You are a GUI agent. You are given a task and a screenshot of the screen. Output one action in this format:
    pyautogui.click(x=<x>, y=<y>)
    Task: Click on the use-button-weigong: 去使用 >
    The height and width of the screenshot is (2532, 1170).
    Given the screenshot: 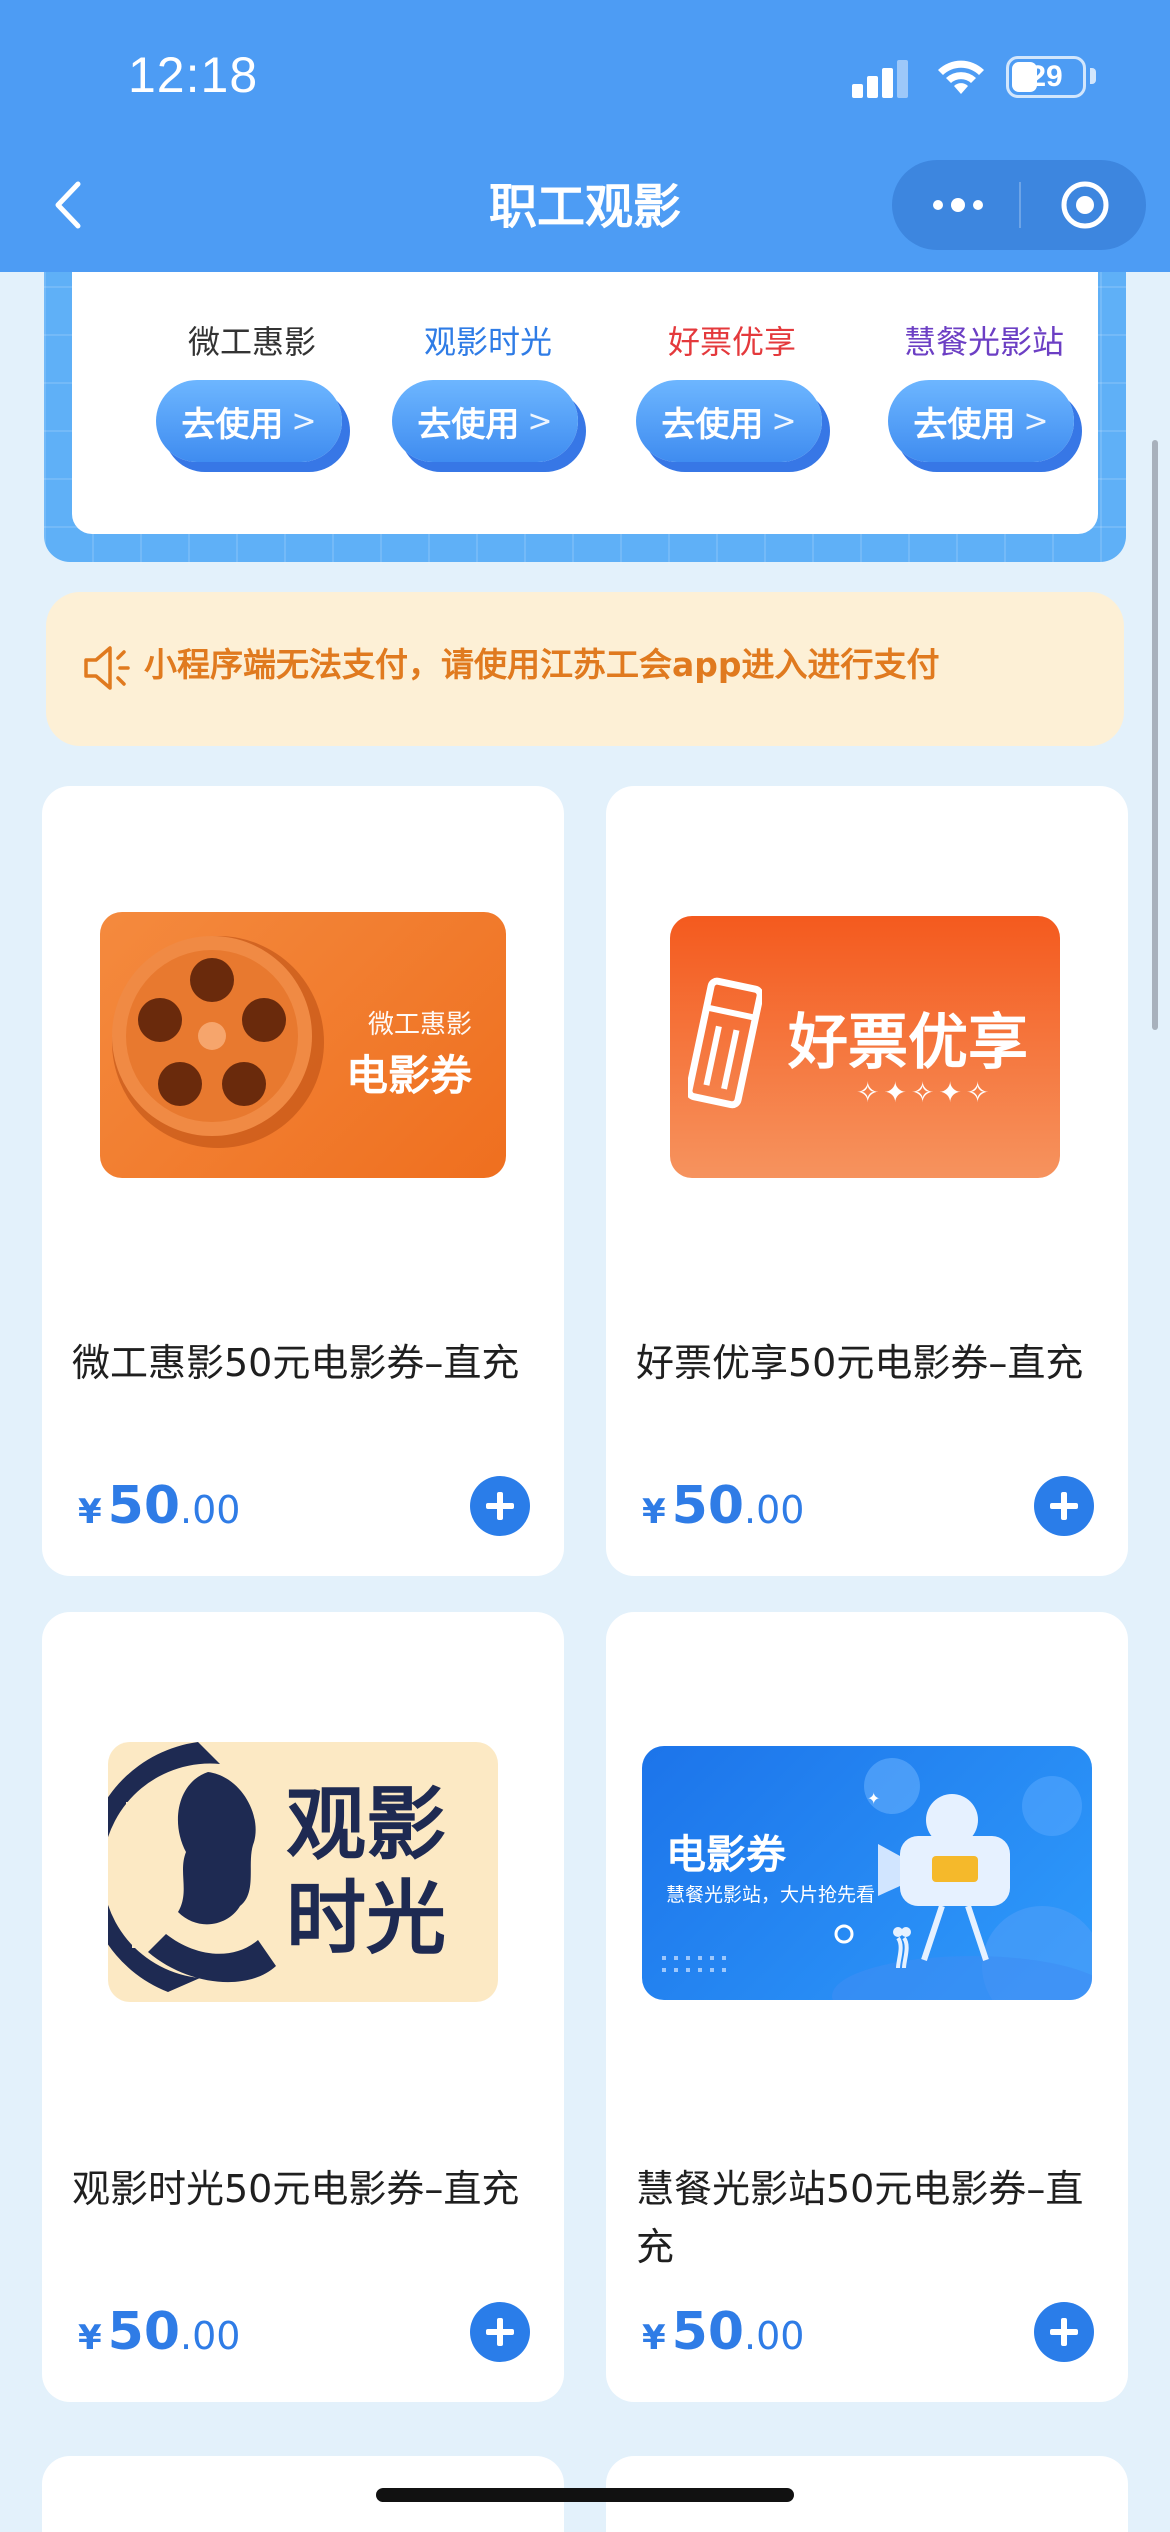 What is the action you would take?
    pyautogui.click(x=249, y=421)
    